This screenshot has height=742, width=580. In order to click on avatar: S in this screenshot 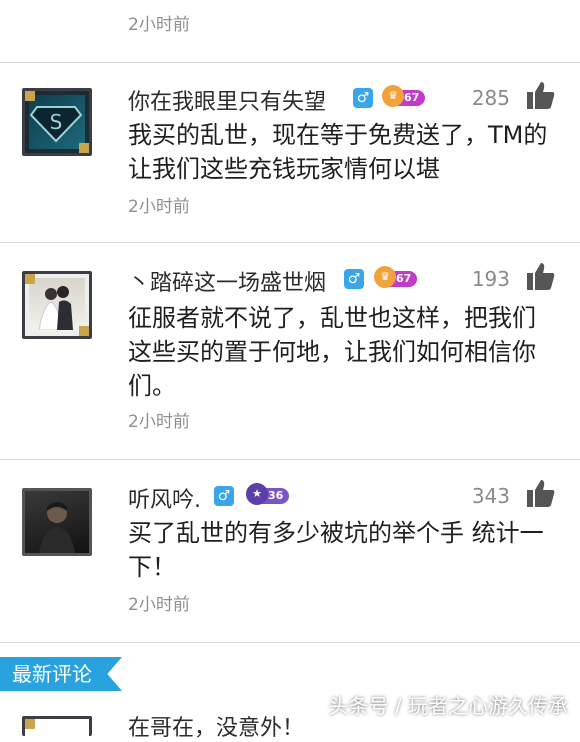, I will do `click(57, 122)`.